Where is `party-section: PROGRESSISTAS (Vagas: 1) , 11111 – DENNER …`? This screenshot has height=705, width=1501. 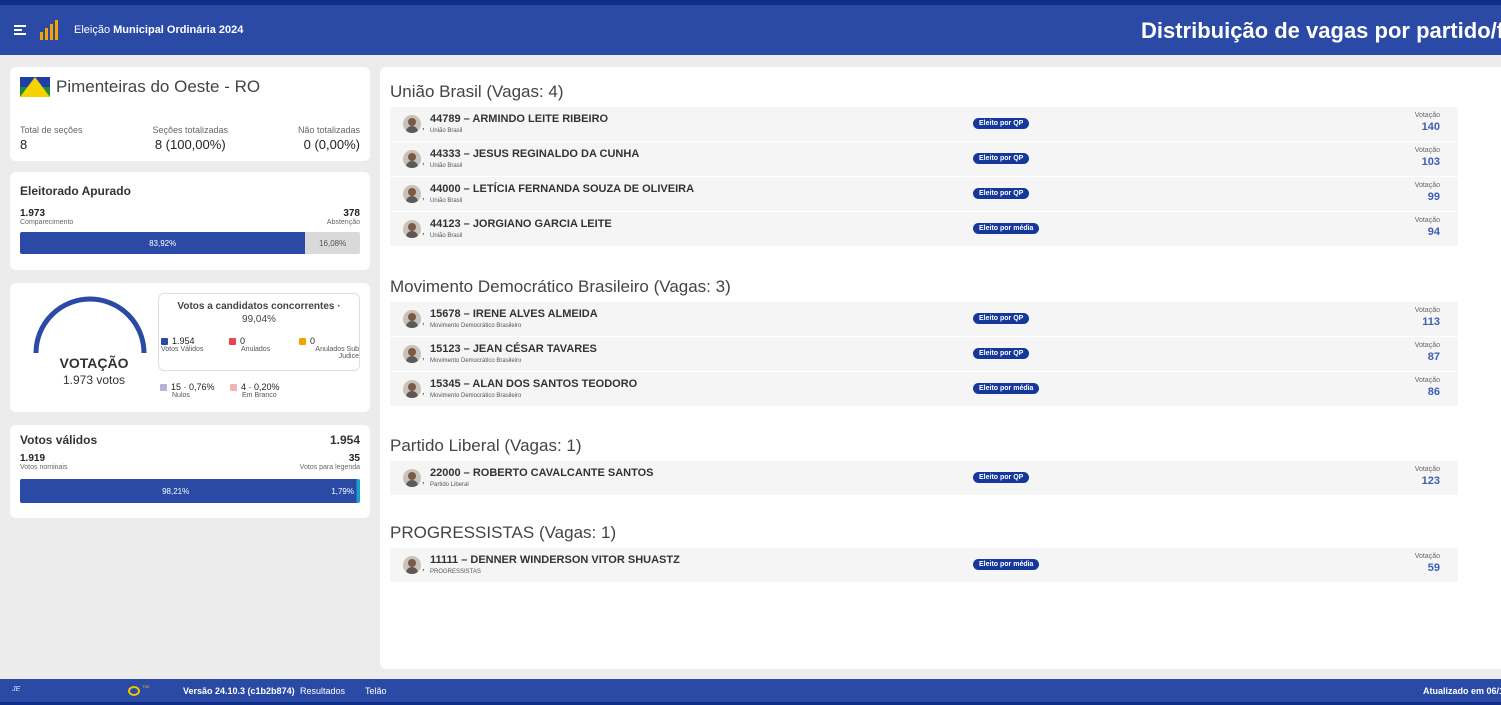
party-section: PROGRESSISTAS (Vagas: 1) , 11111 – DENNER … is located at coordinates (924, 550).